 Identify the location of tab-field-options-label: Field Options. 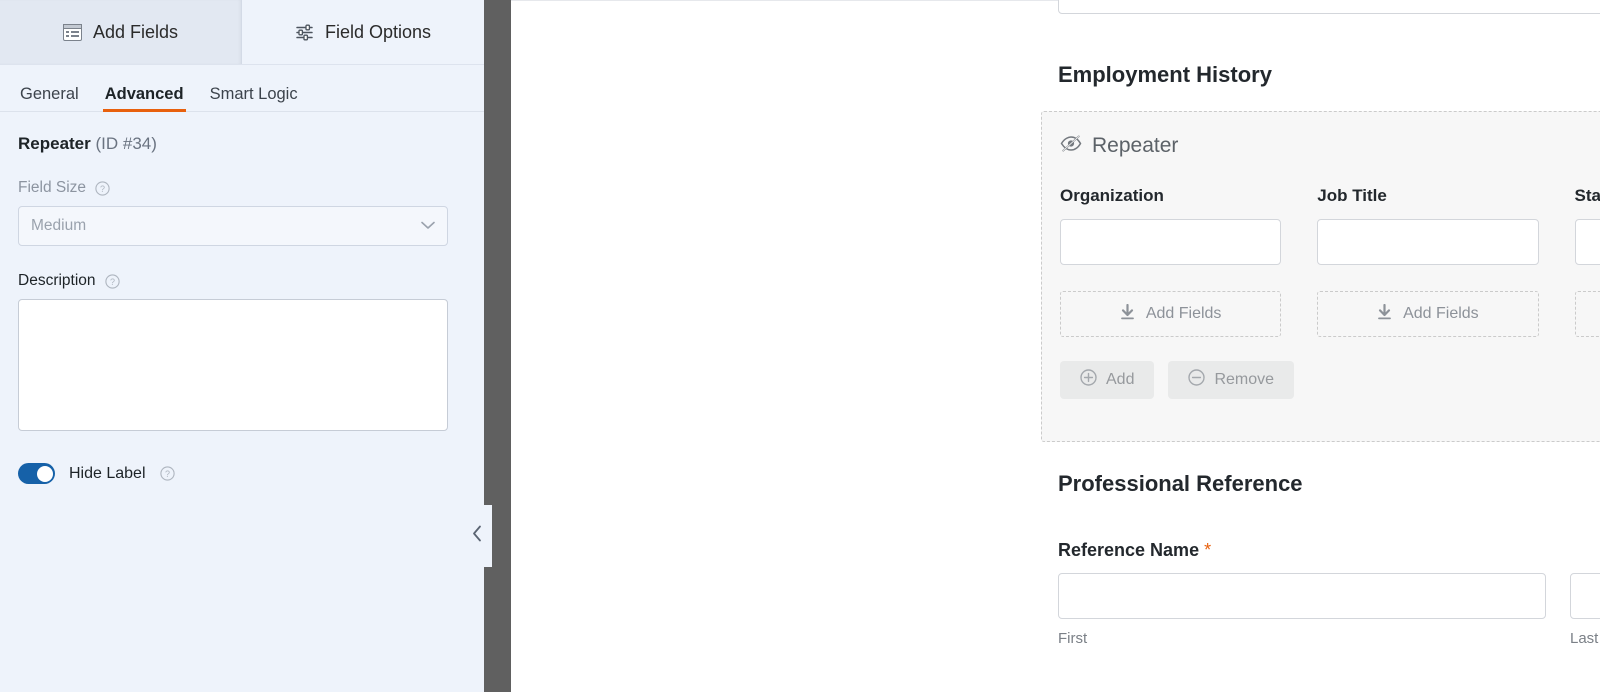
(378, 31).